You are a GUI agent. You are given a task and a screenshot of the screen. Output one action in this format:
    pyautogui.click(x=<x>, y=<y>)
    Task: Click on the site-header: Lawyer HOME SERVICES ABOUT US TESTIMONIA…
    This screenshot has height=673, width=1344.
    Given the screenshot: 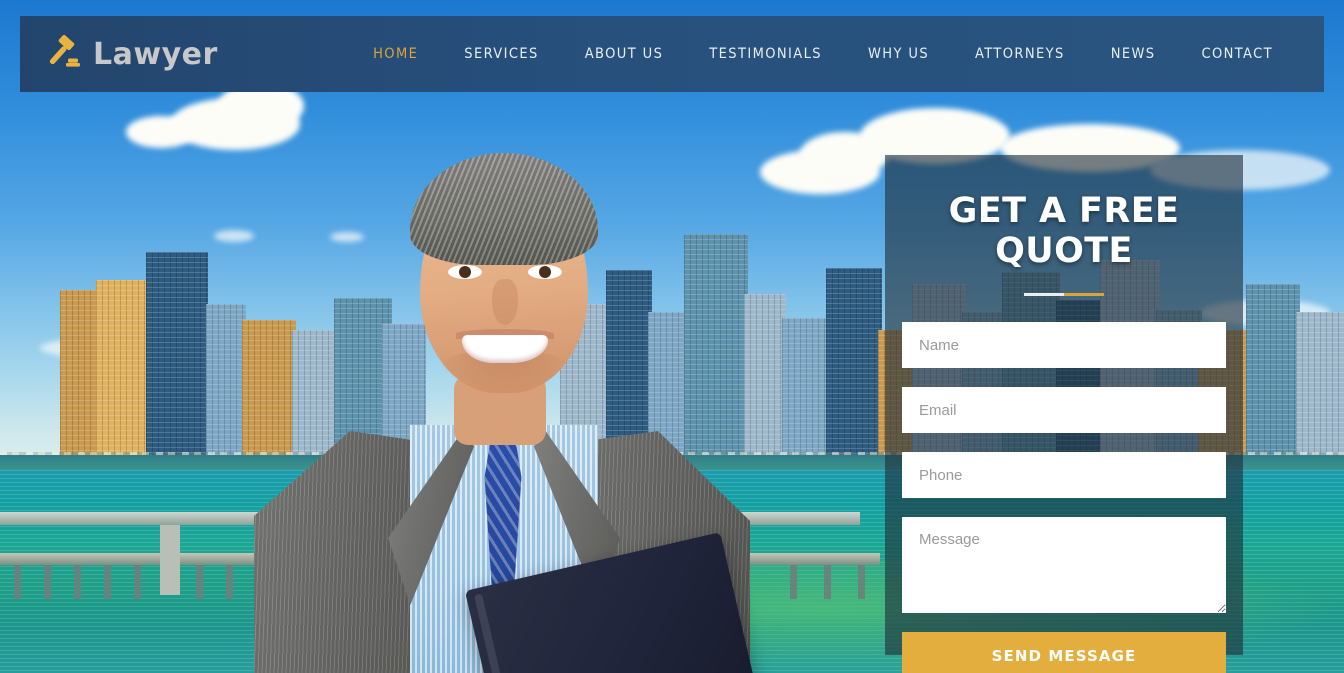 What is the action you would take?
    pyautogui.click(x=672, y=54)
    